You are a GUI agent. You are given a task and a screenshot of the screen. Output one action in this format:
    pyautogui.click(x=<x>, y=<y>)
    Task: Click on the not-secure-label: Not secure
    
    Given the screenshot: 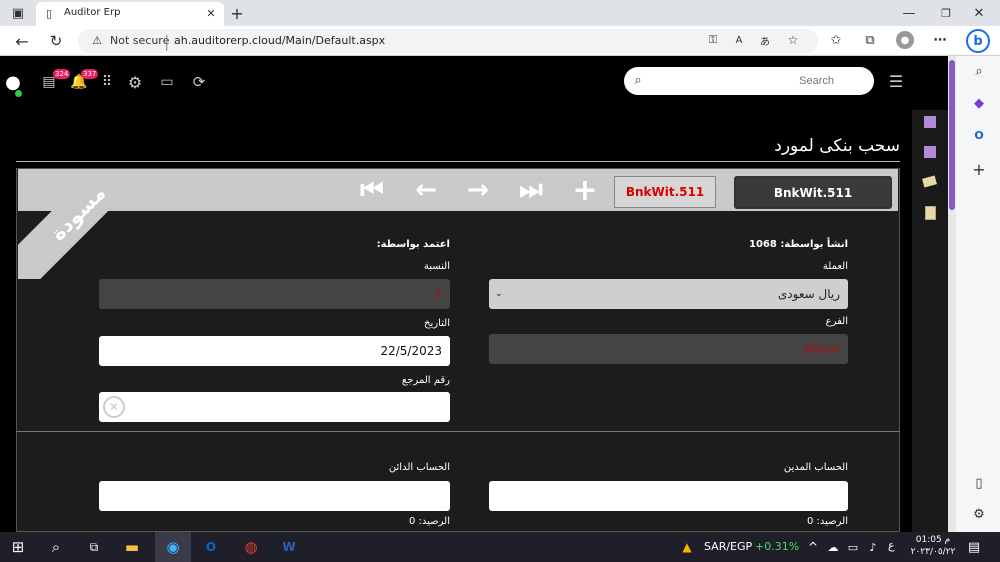 What is the action you would take?
    pyautogui.click(x=140, y=40)
    